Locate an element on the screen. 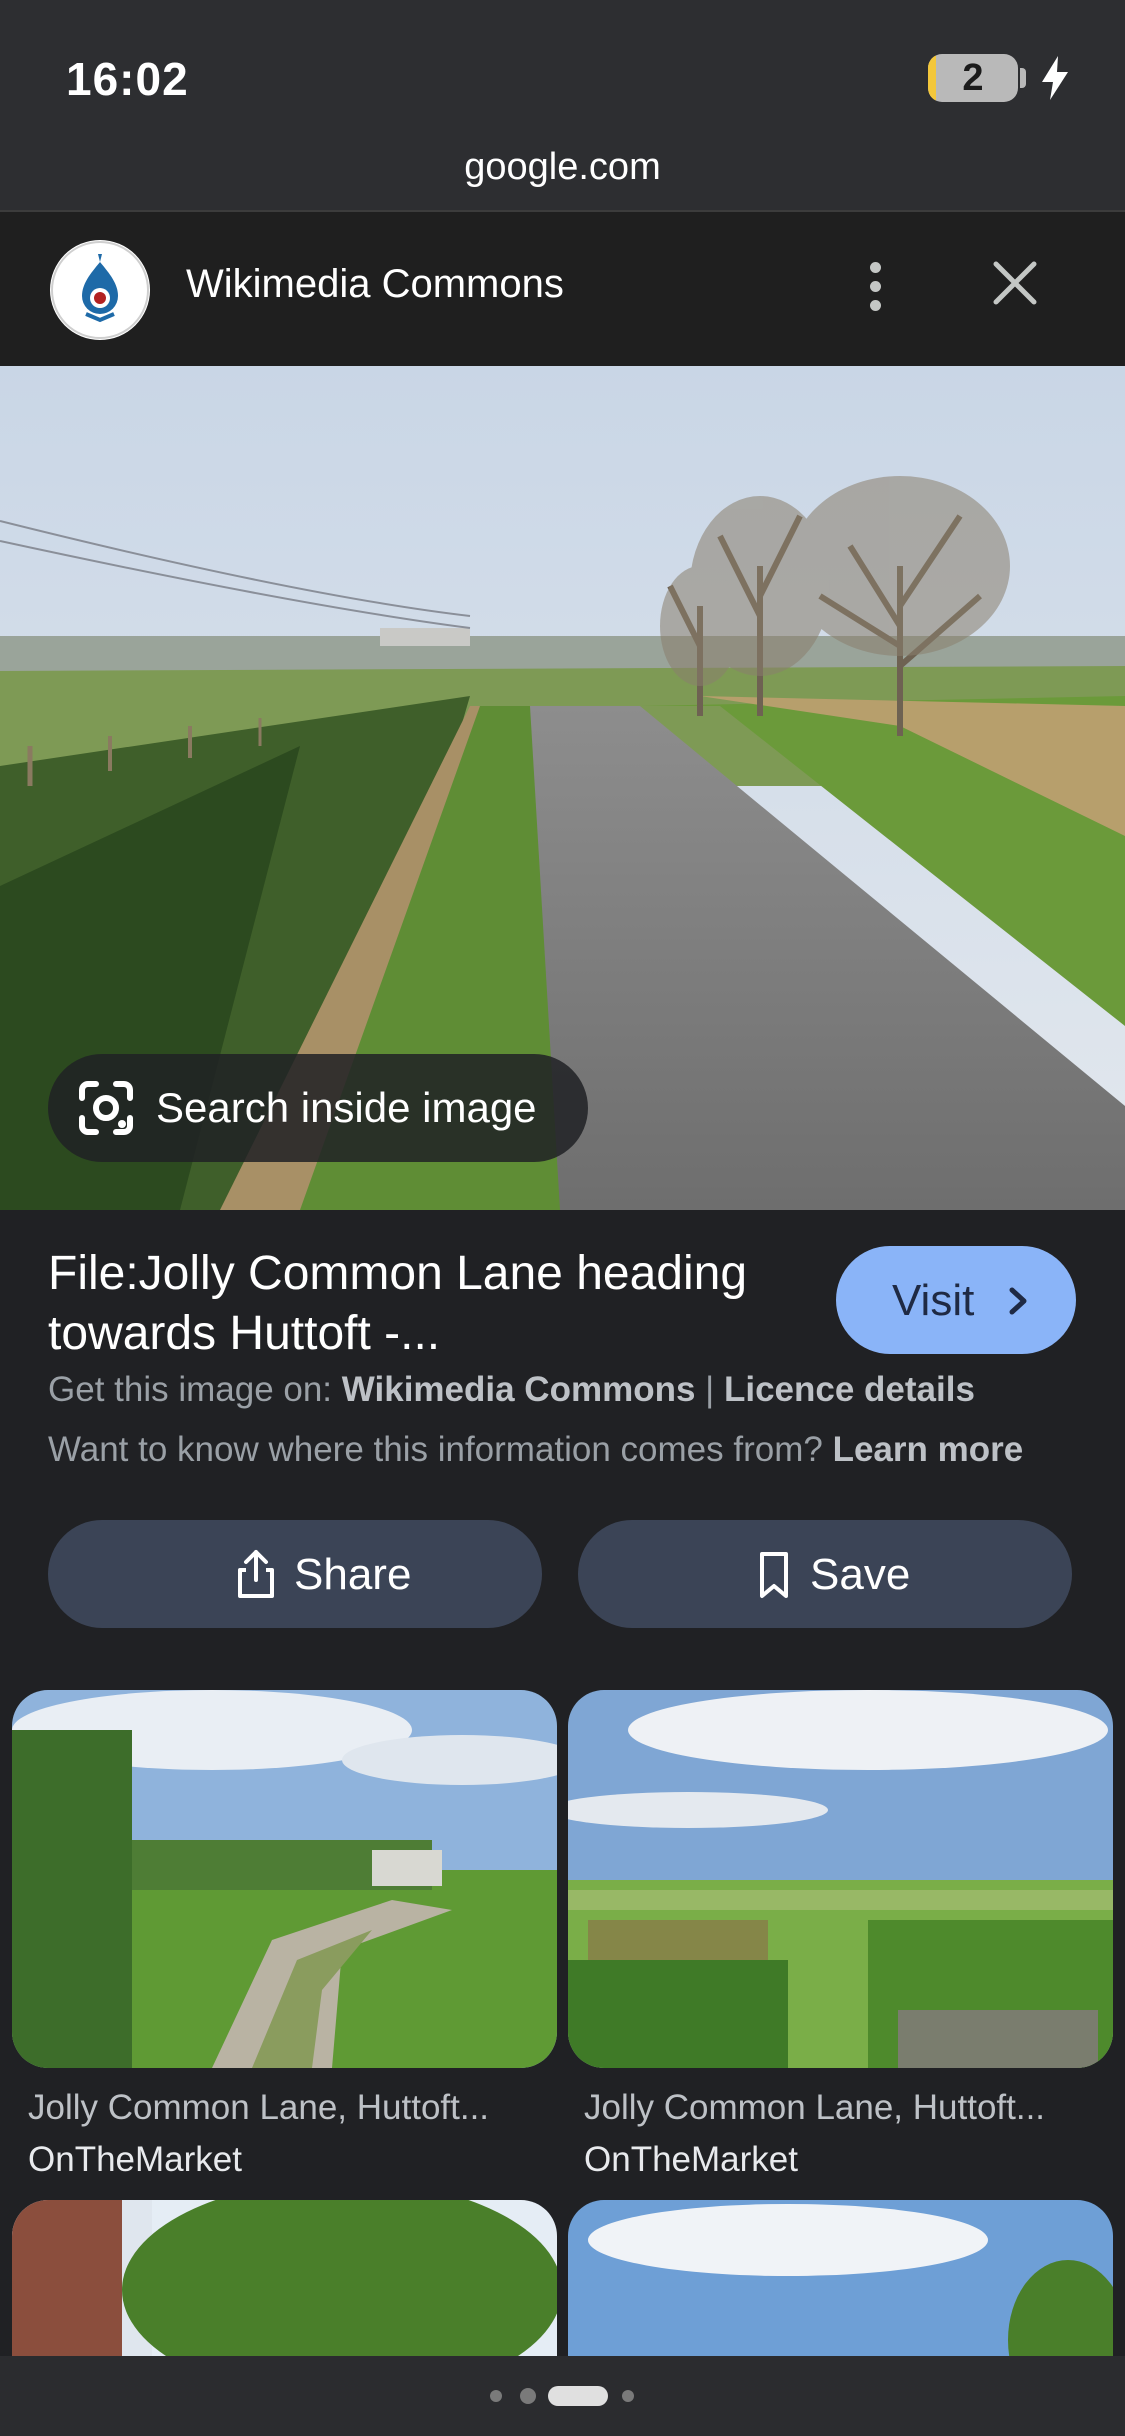  source-header: Wikimedia Commons is located at coordinates (562, 288).